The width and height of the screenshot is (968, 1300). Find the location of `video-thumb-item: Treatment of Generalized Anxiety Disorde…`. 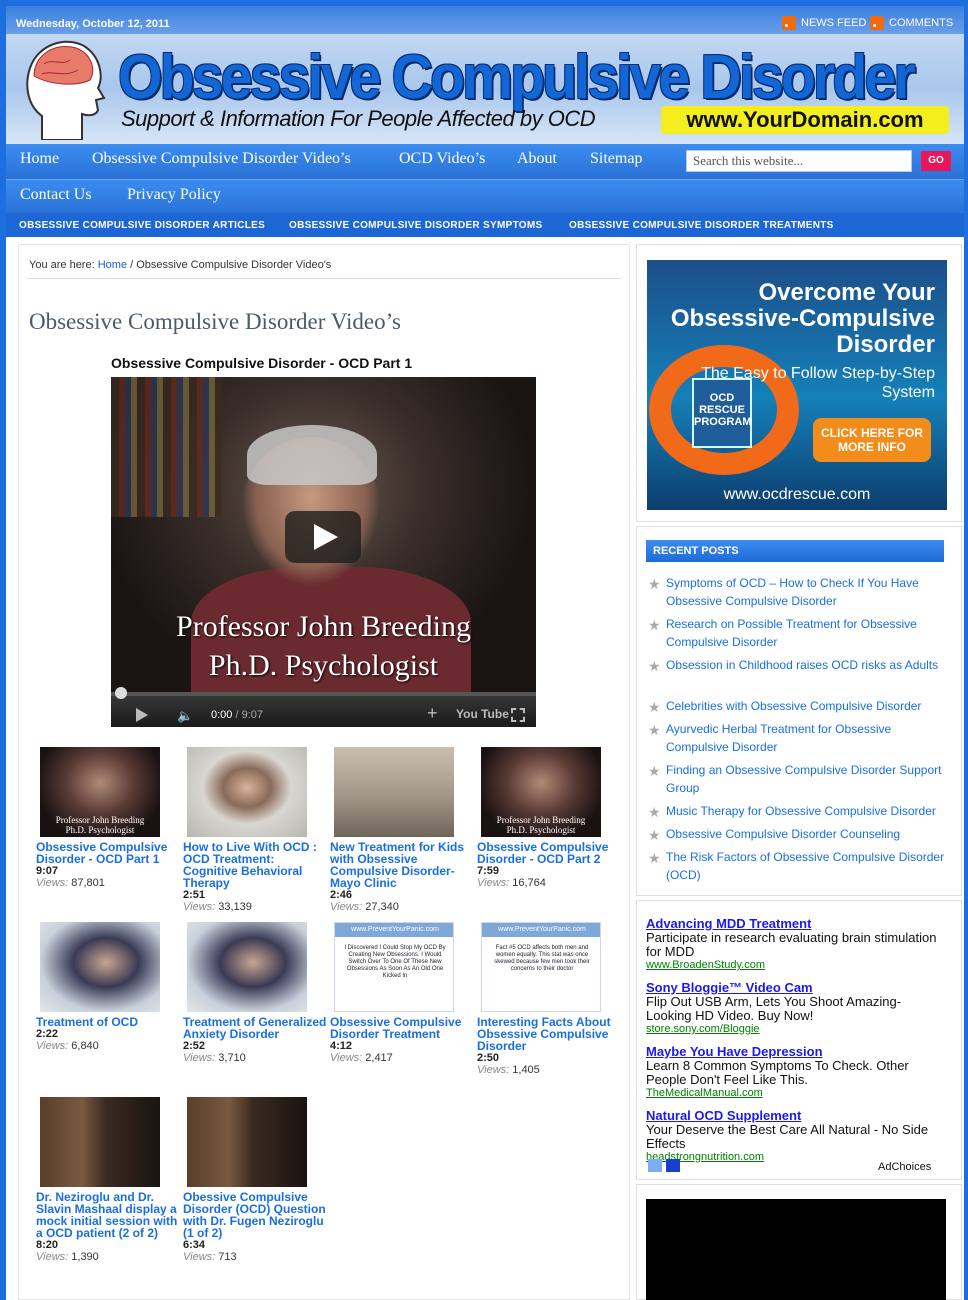

video-thumb-item: Treatment of Generalized Anxiety Disorde… is located at coordinates (256, 993).